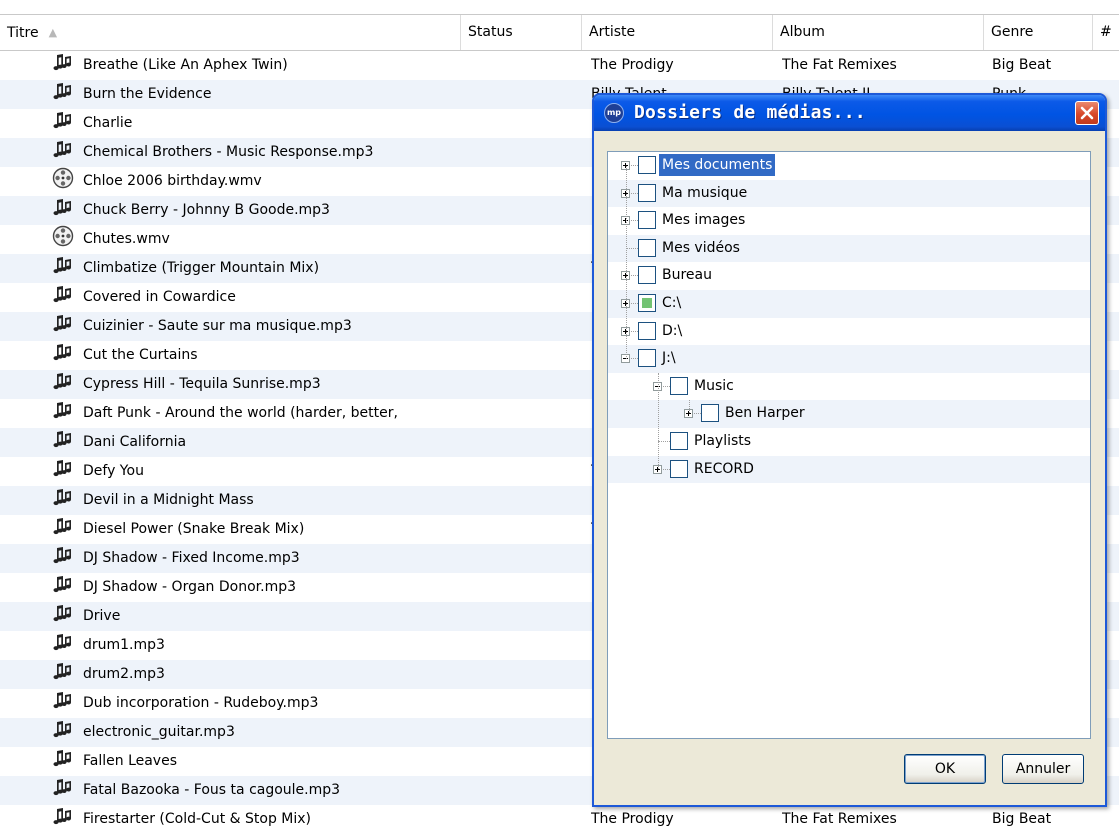 The image size is (1119, 834). I want to click on track-title: Devil in a Midnight Mass, so click(168, 500).